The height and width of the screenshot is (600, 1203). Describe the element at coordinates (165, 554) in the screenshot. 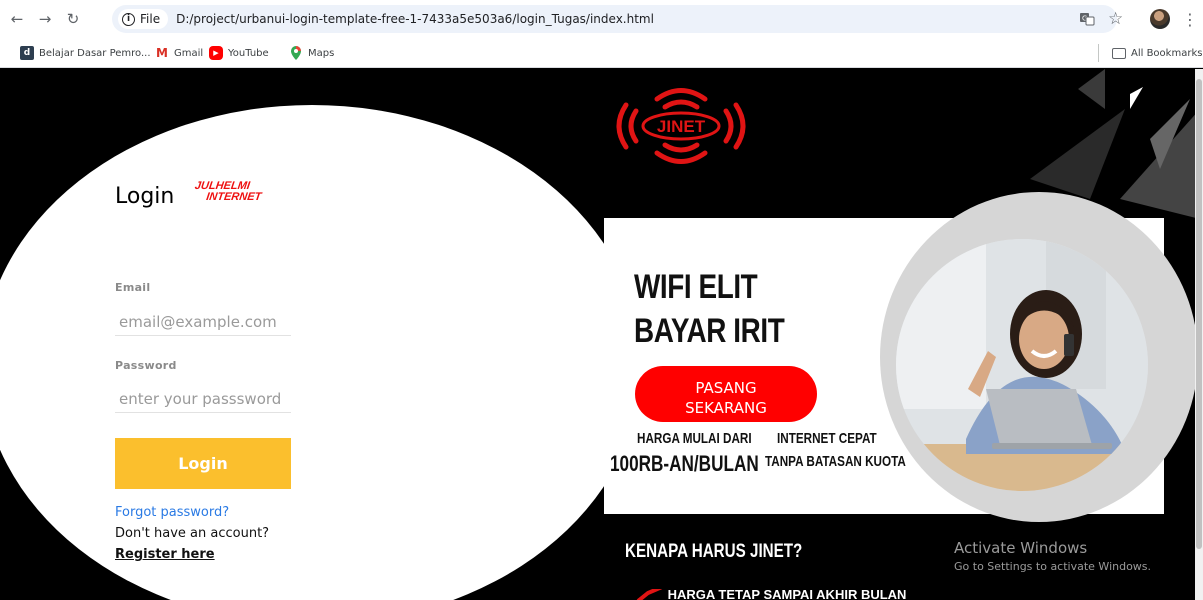

I see `register-link: Register here` at that location.